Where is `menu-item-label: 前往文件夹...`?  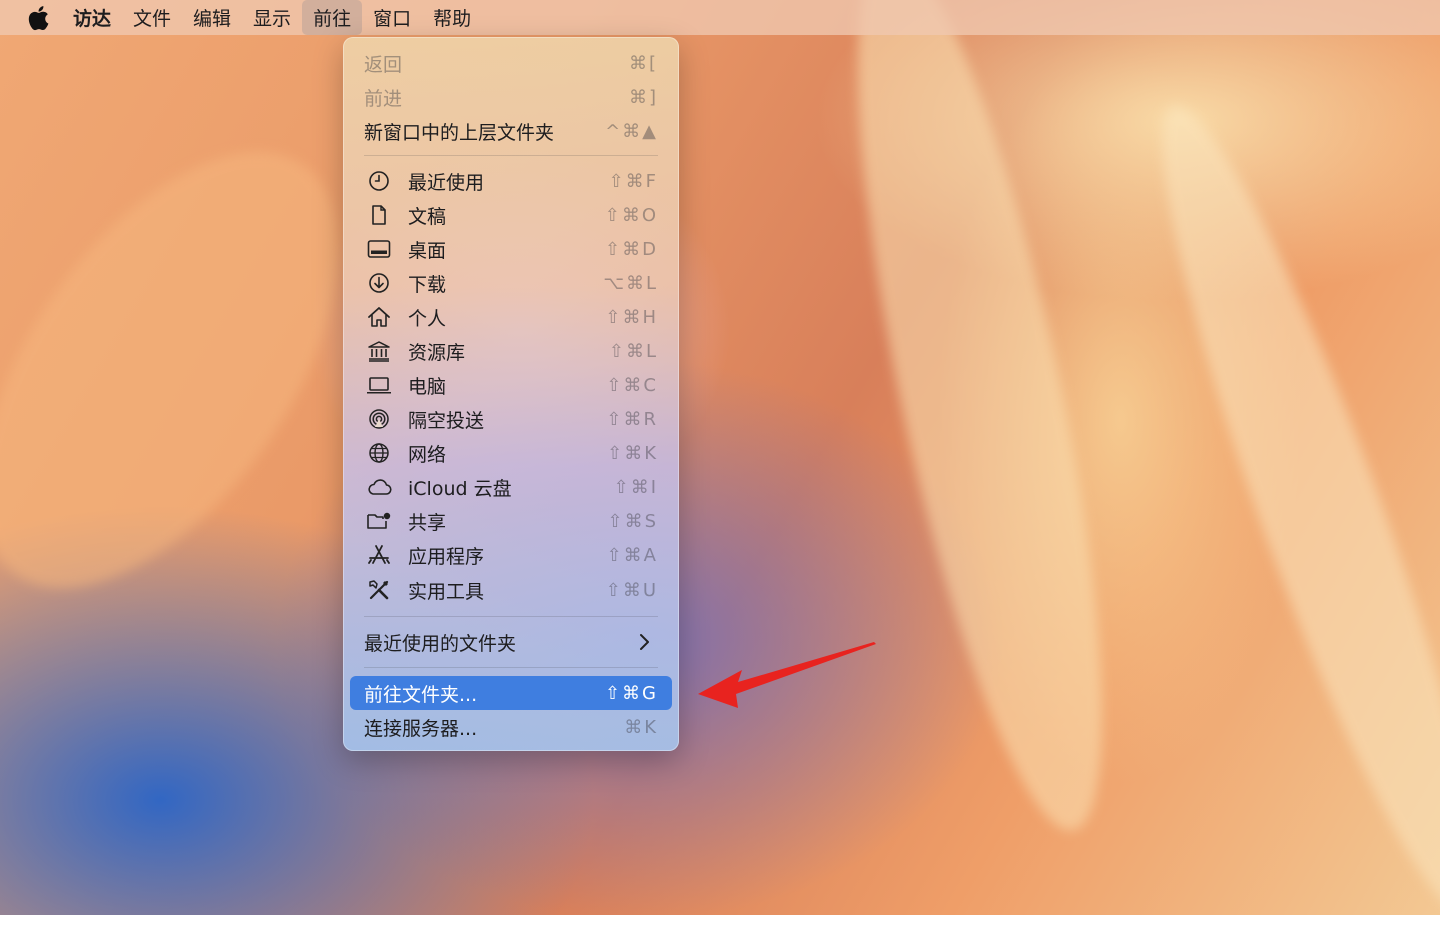
menu-item-label: 前往文件夹... is located at coordinates (421, 694).